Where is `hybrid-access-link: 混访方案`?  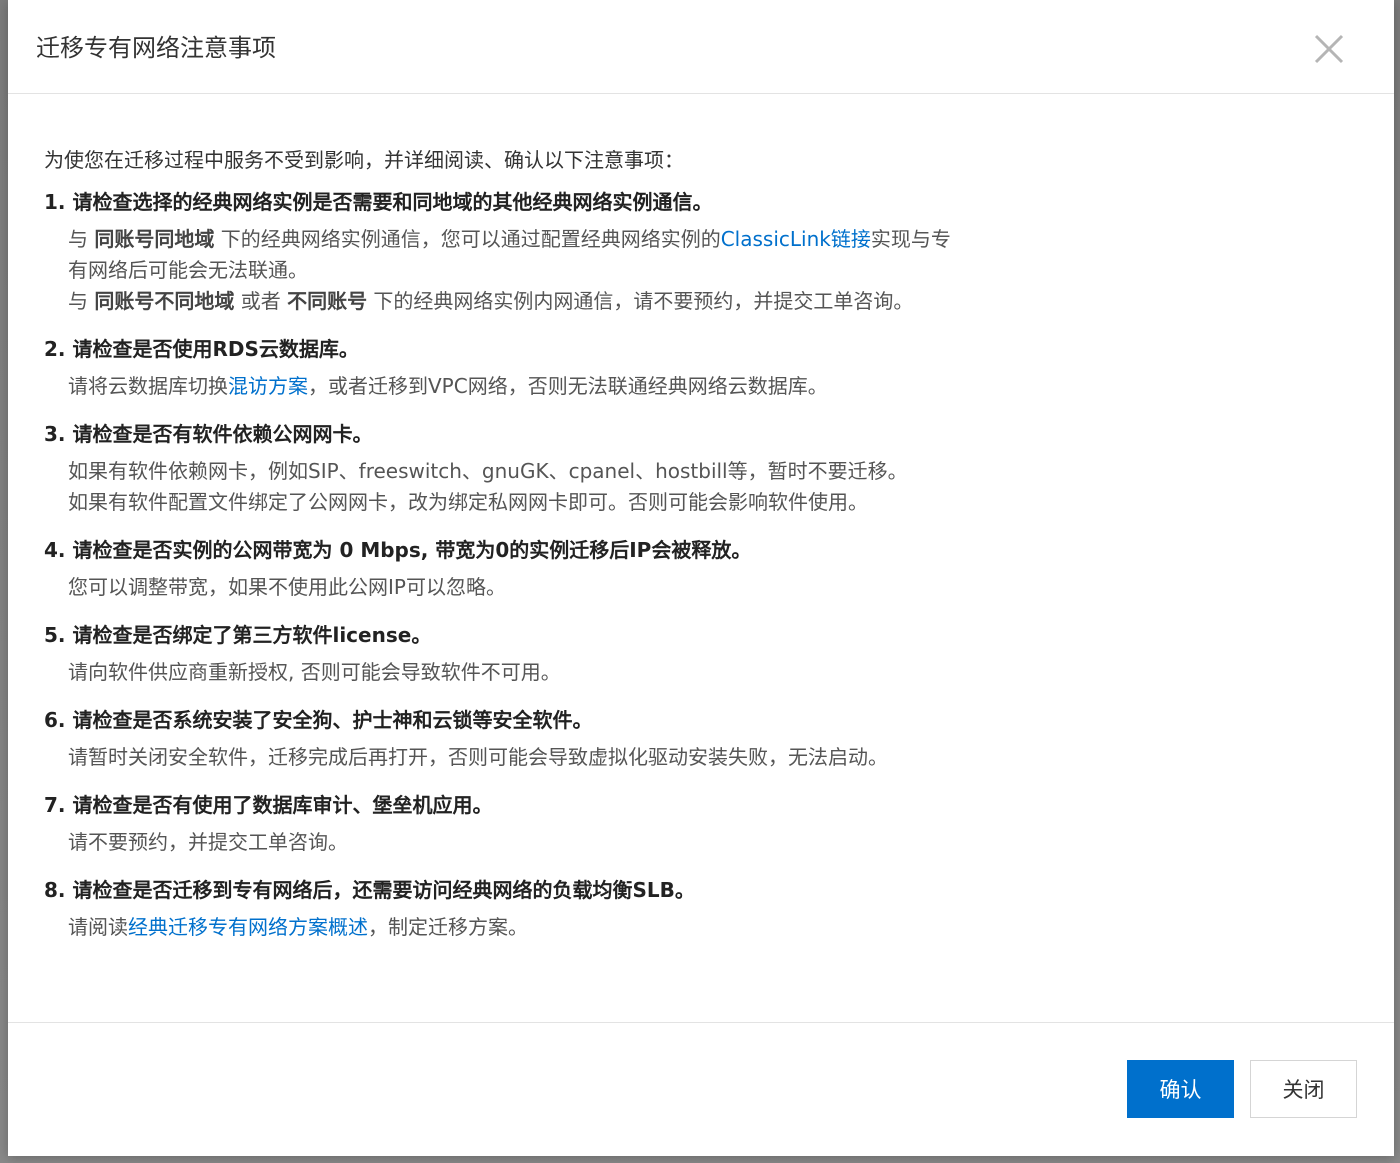 hybrid-access-link: 混访方案 is located at coordinates (268, 386).